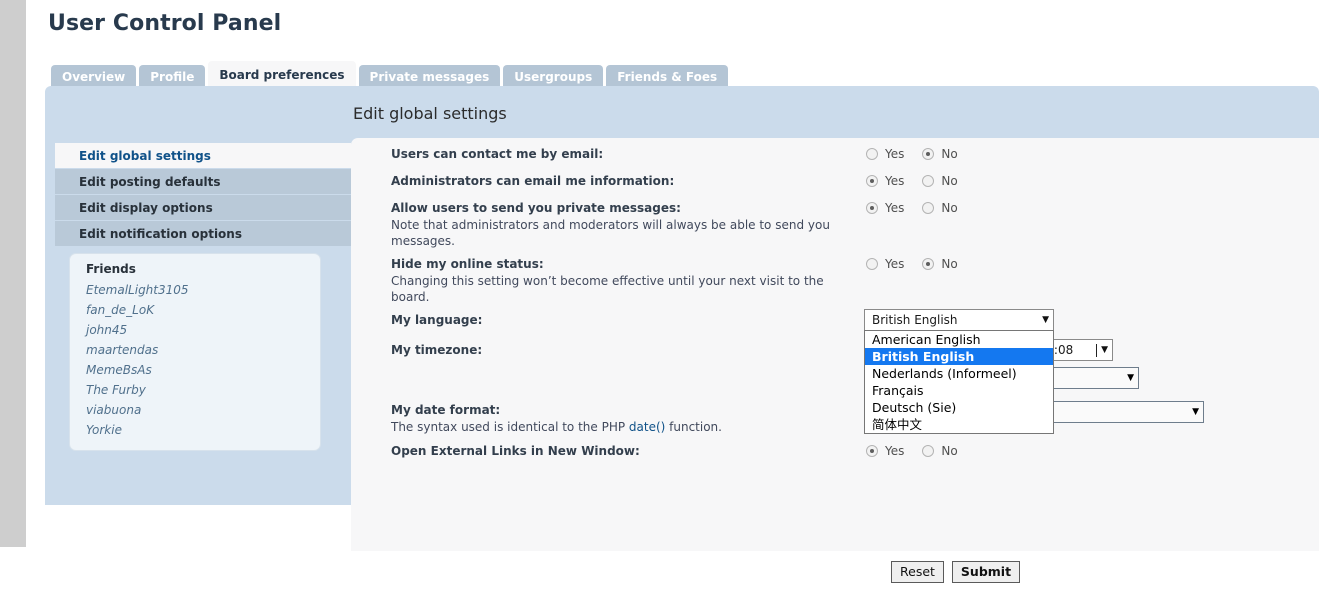 Image resolution: width=1319 pixels, height=591 pixels. I want to click on sidebar-item-edit-notification-options: Edit notification options, so click(203, 234).